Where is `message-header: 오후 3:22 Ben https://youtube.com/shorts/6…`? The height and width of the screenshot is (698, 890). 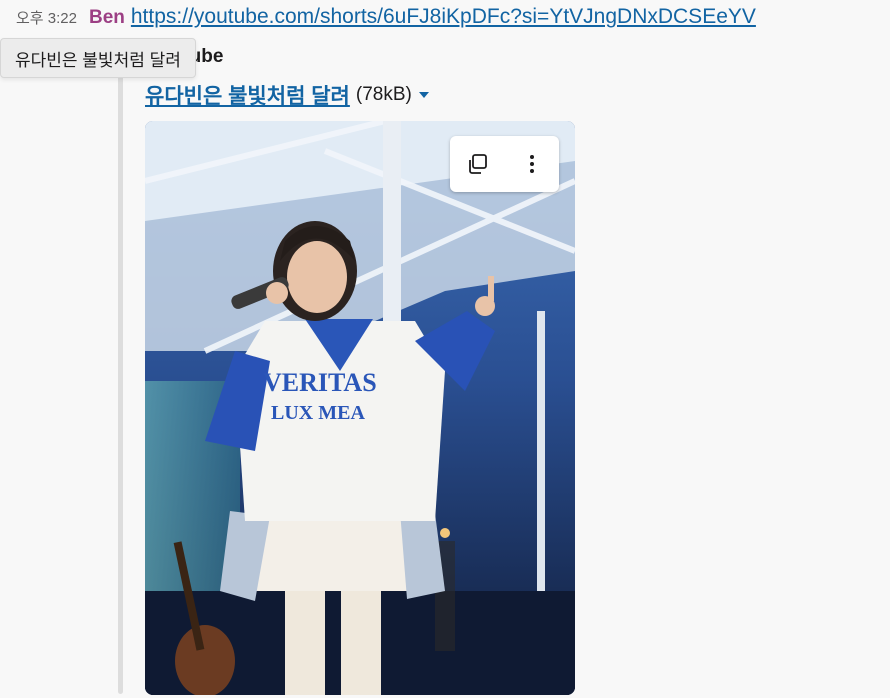
message-header: 오후 3:22 Ben https://youtube.com/shorts/6… is located at coordinates (386, 18).